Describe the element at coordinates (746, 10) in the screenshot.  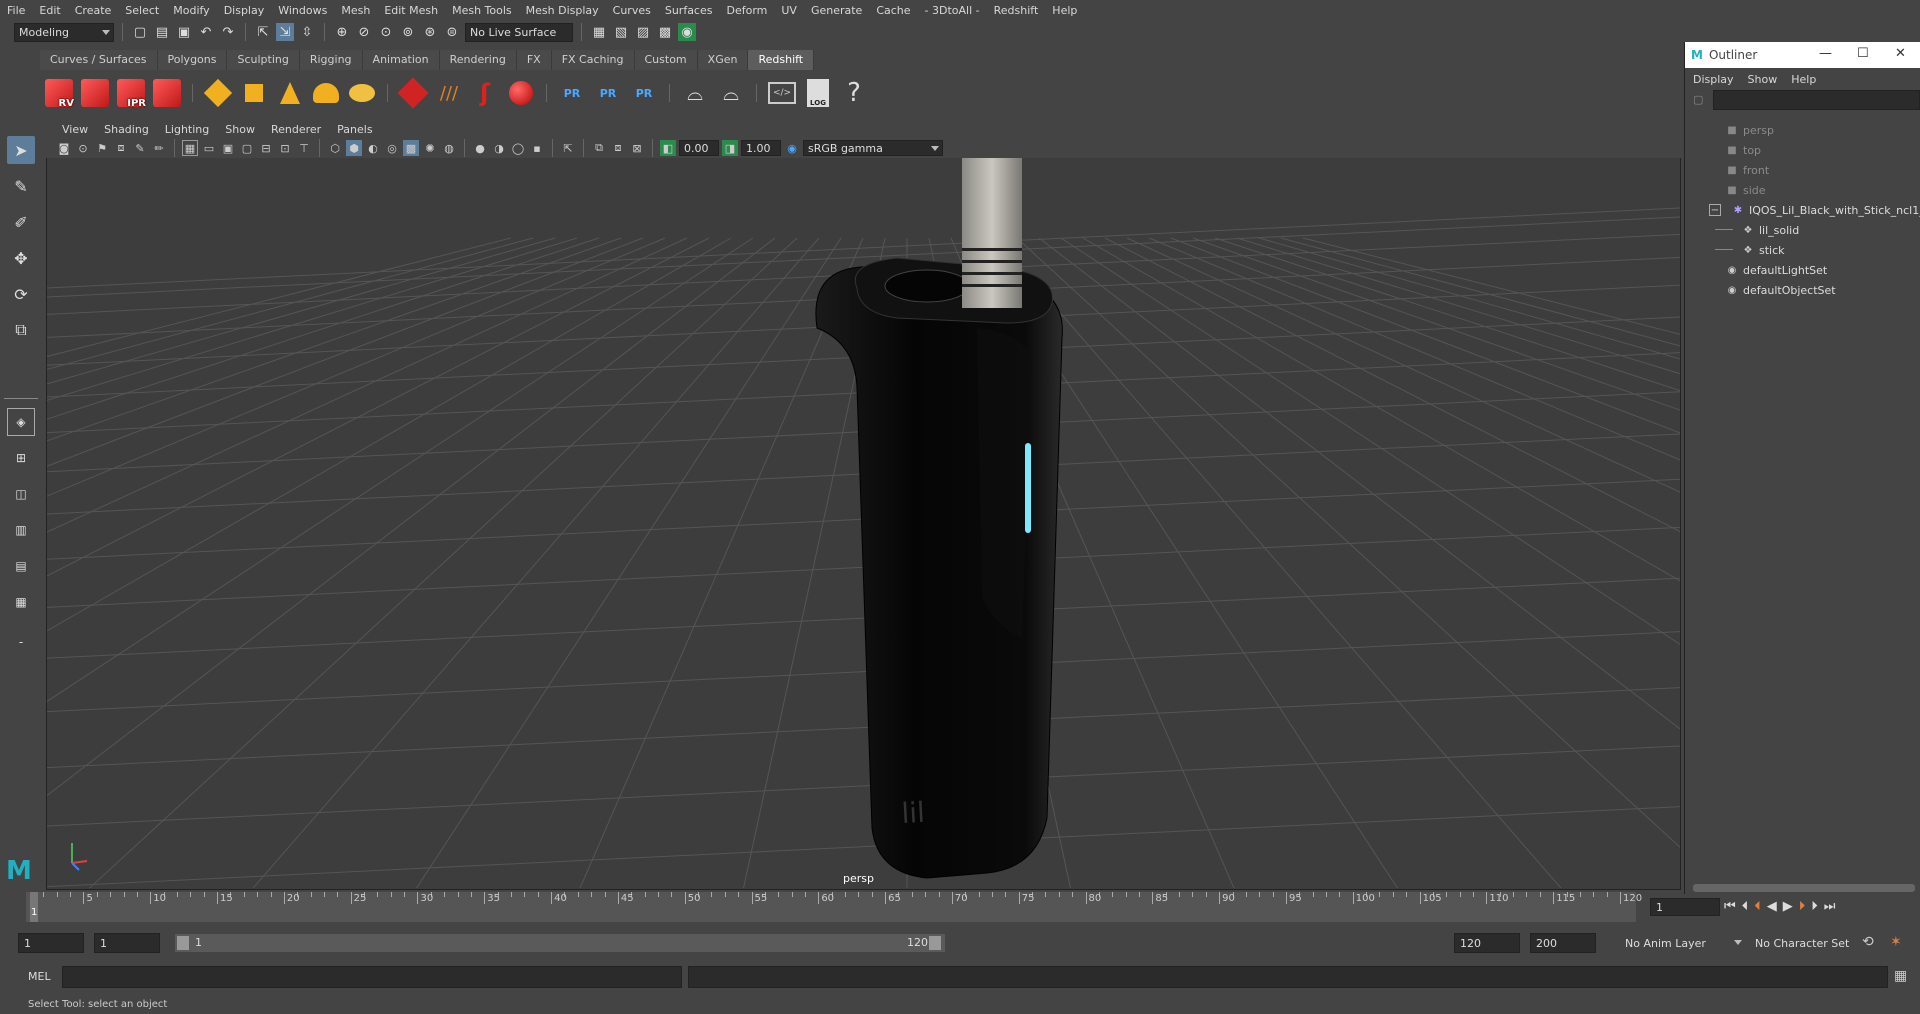
I see `menu-deform: Deform` at that location.